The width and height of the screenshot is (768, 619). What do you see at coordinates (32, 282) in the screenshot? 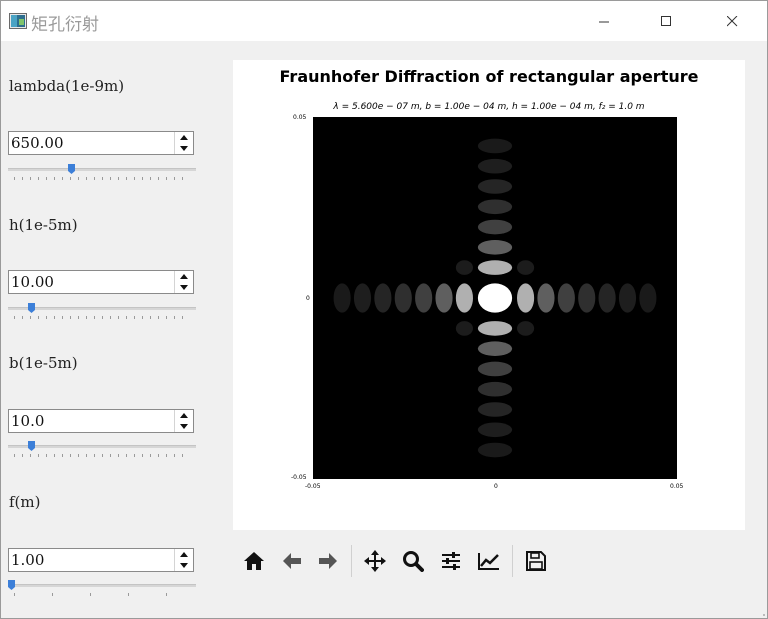
I see `h-value: 10.00` at bounding box center [32, 282].